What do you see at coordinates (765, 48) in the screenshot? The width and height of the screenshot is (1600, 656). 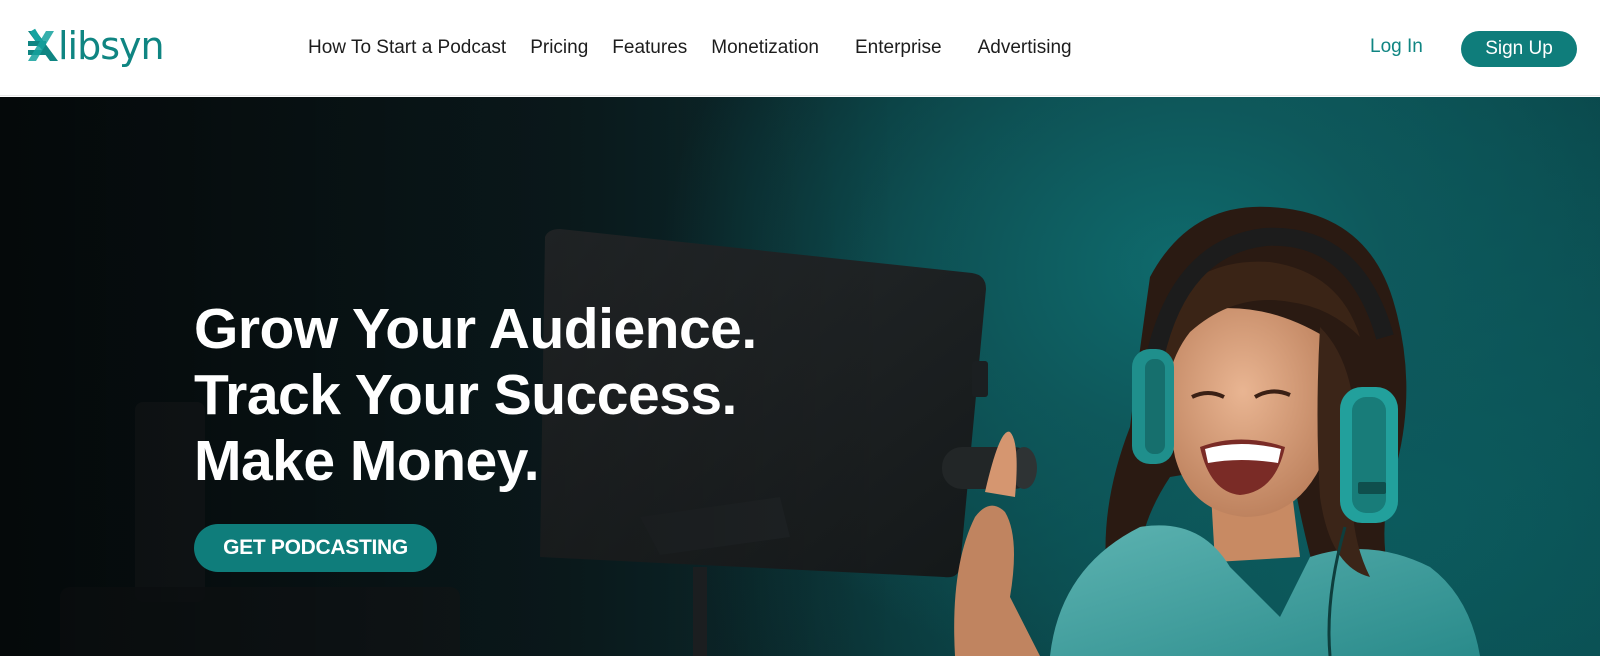 I see `nav-monetization: Monetization` at bounding box center [765, 48].